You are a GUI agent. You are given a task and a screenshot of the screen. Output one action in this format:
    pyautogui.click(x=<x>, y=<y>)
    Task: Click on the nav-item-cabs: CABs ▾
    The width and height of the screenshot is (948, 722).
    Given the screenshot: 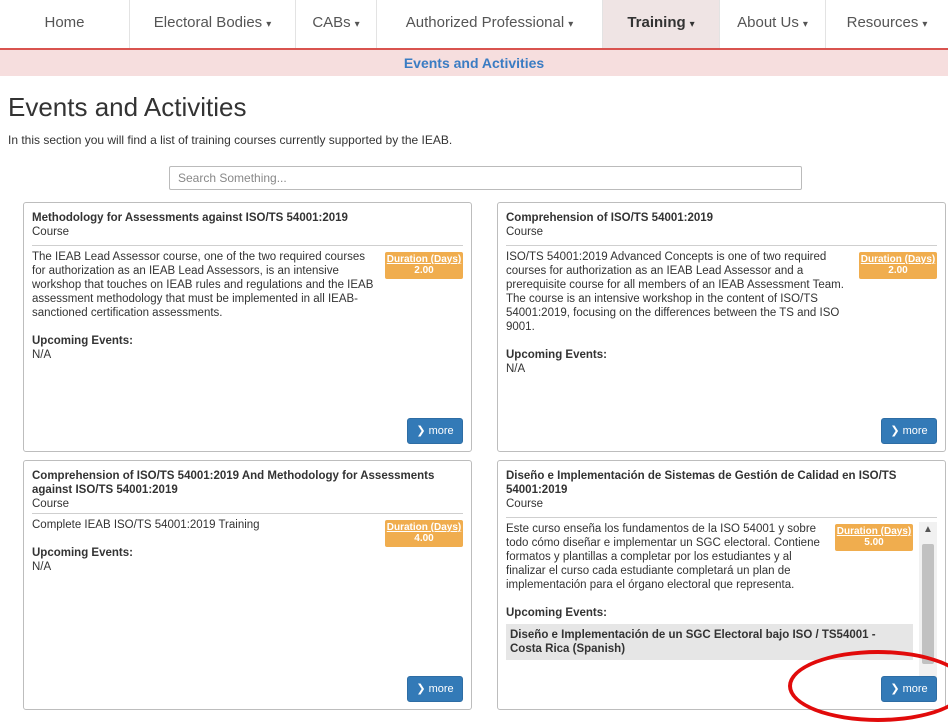 What is the action you would take?
    pyautogui.click(x=336, y=24)
    